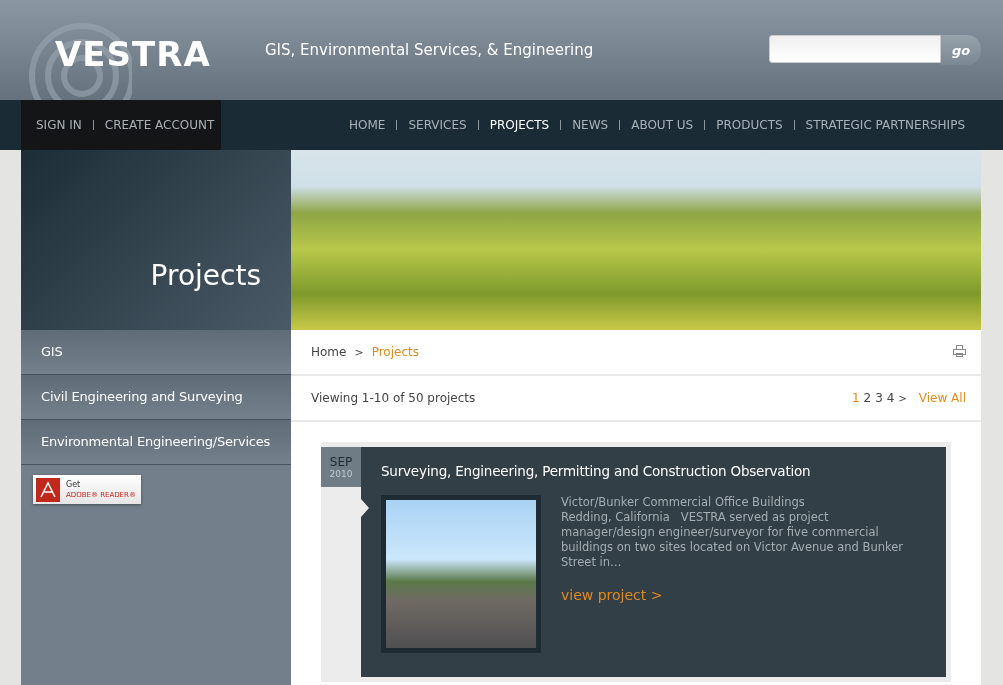  Describe the element at coordinates (393, 398) in the screenshot. I see `results-count: Viewing 1-10 of 50 projects` at that location.